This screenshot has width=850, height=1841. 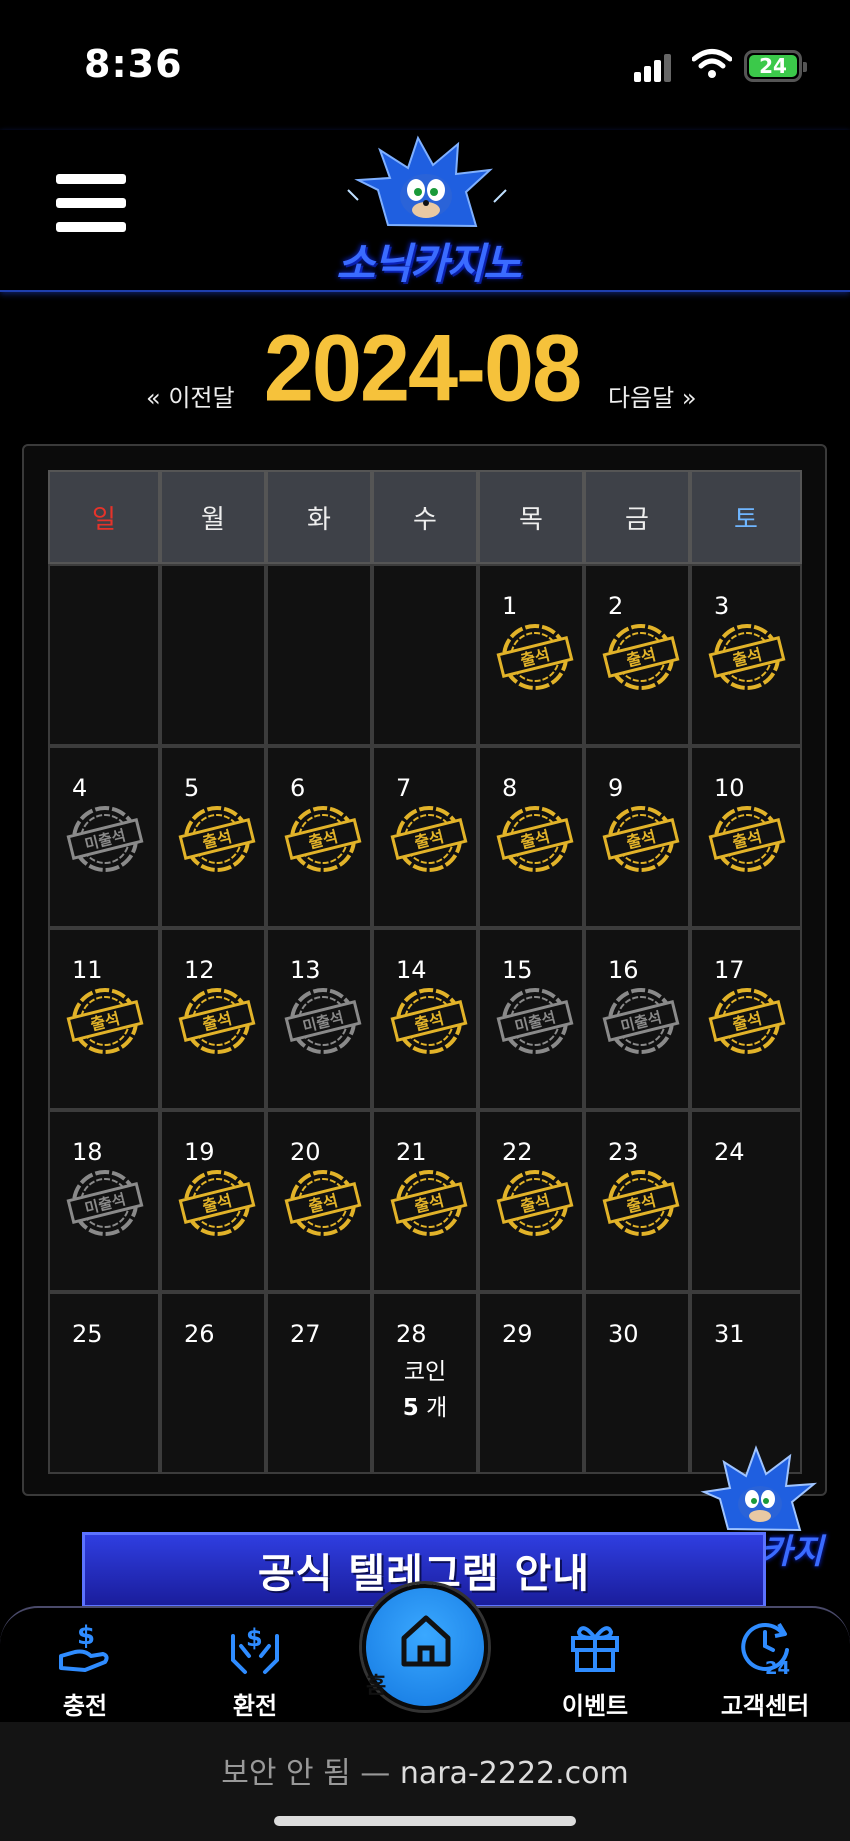 What do you see at coordinates (422, 369) in the screenshot?
I see `month-title: 2024-08` at bounding box center [422, 369].